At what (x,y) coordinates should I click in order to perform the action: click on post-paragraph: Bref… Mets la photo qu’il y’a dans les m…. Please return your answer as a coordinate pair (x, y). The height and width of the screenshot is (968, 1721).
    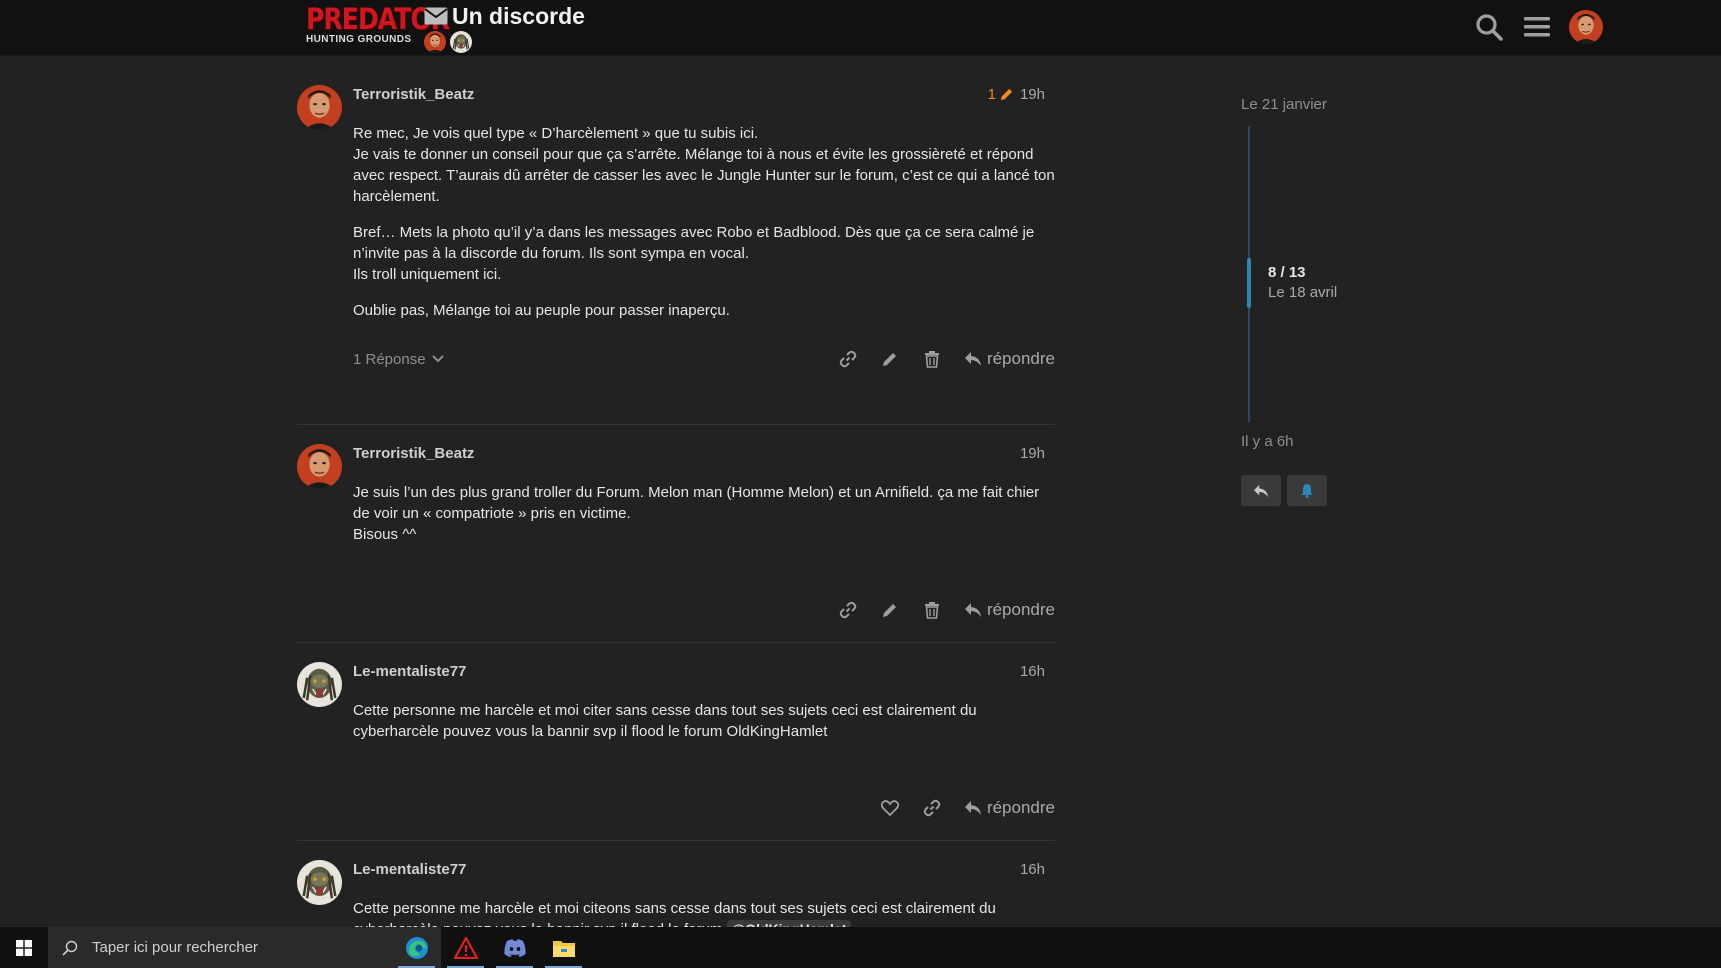
    Looking at the image, I should click on (694, 253).